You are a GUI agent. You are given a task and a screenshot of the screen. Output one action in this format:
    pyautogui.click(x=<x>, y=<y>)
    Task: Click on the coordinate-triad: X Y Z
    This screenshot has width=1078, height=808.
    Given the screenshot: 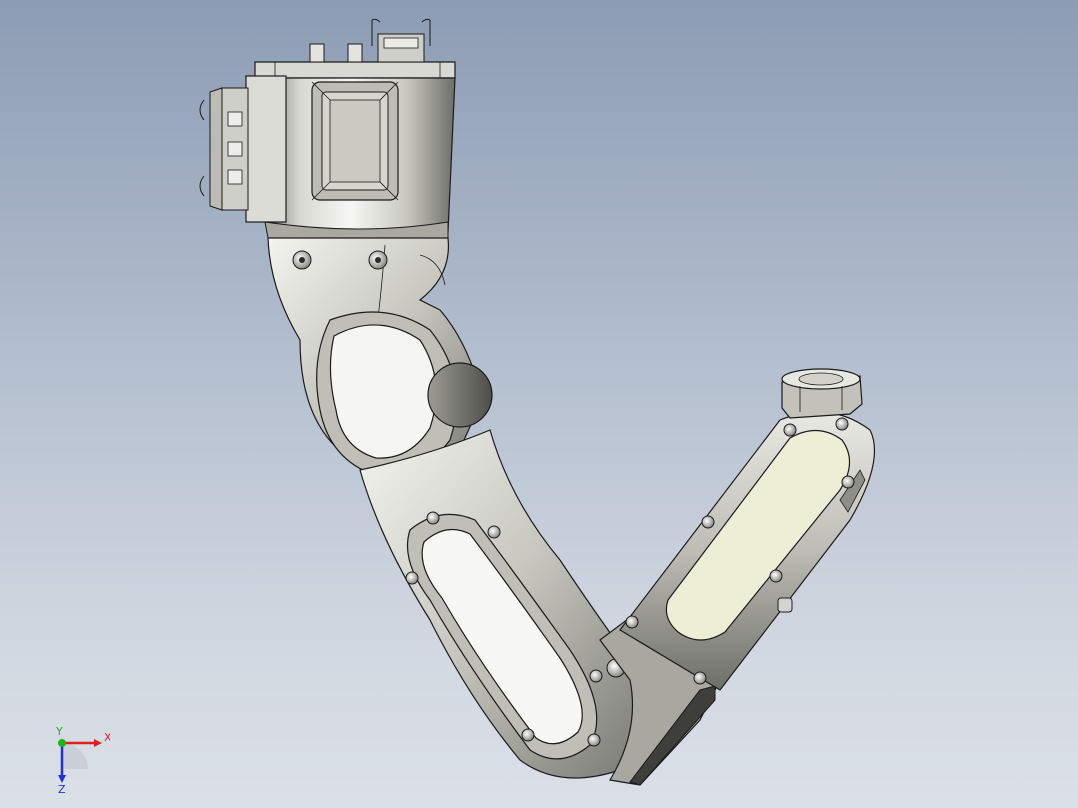 What is the action you would take?
    pyautogui.click(x=82, y=760)
    